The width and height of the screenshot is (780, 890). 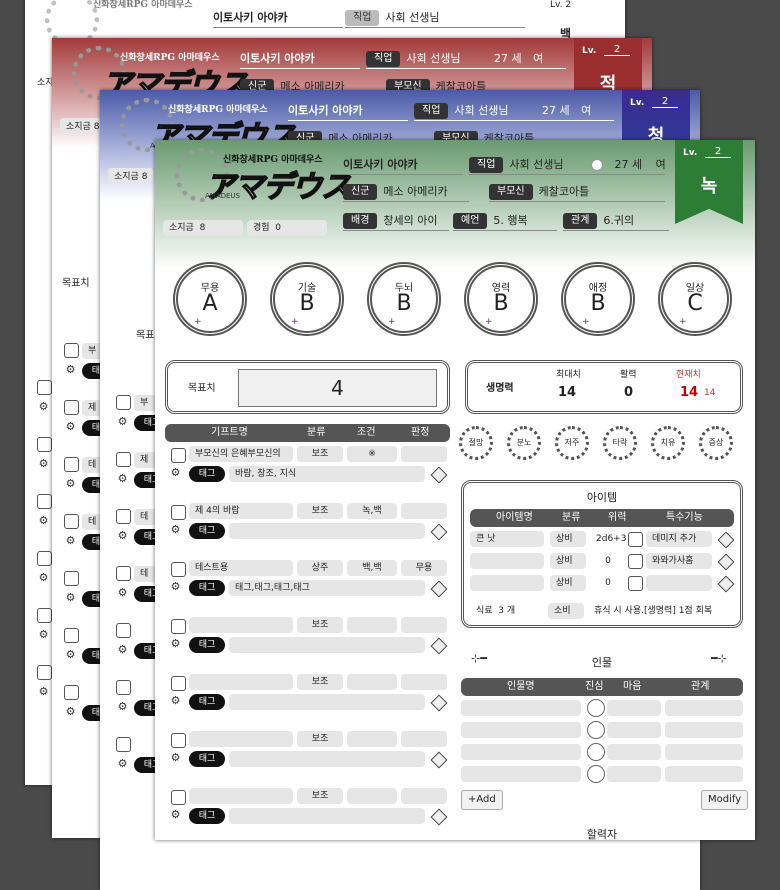 What do you see at coordinates (482, 800) in the screenshot?
I see `add-button: +Add` at bounding box center [482, 800].